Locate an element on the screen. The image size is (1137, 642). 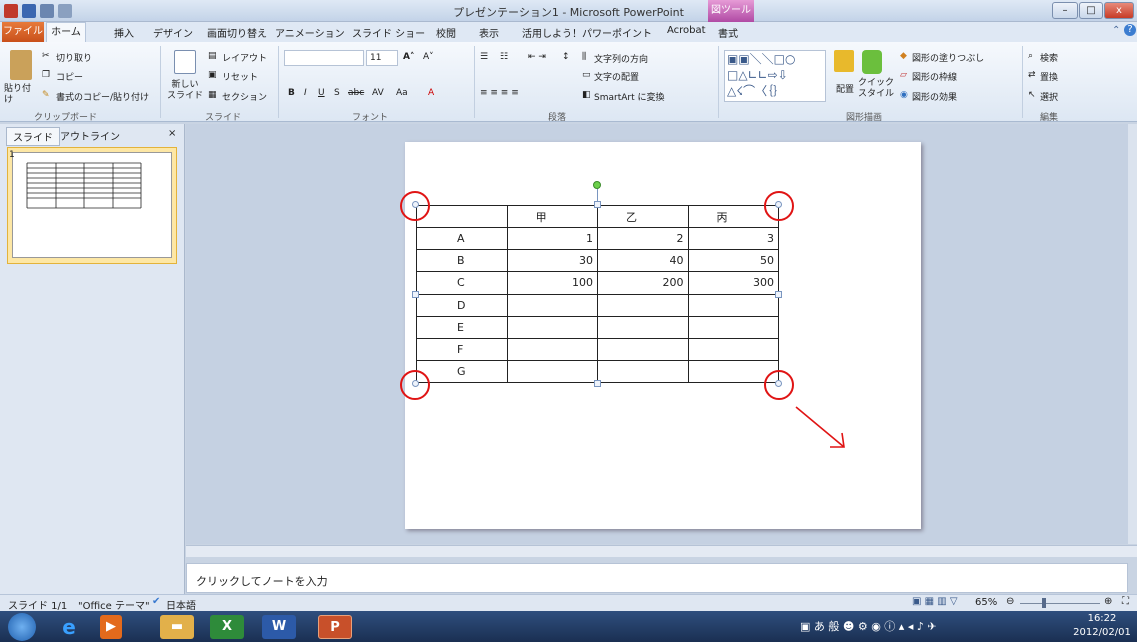
rotation-handle is located at coordinates (597, 185).